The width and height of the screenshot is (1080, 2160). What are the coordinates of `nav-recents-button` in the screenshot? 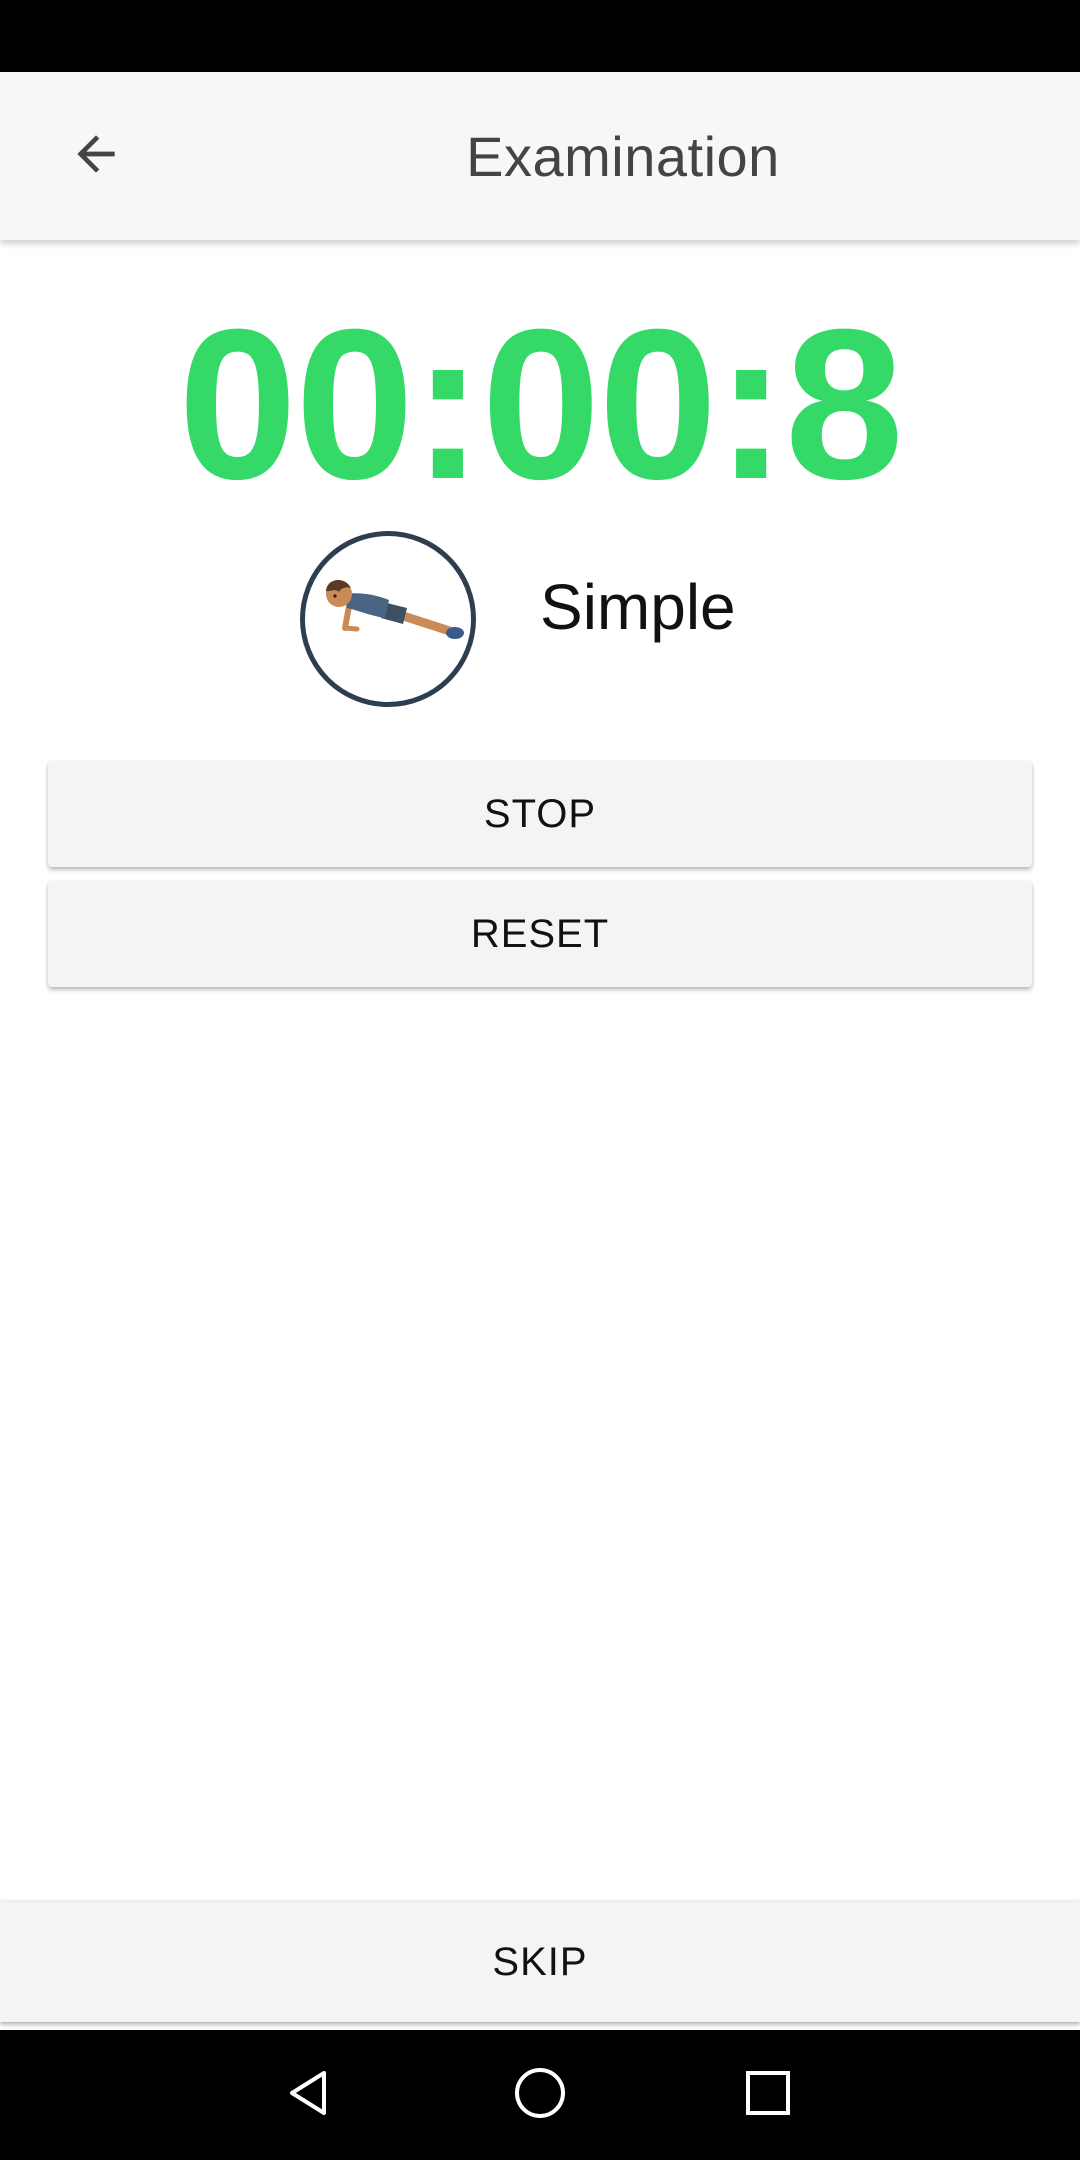 It's located at (768, 2095).